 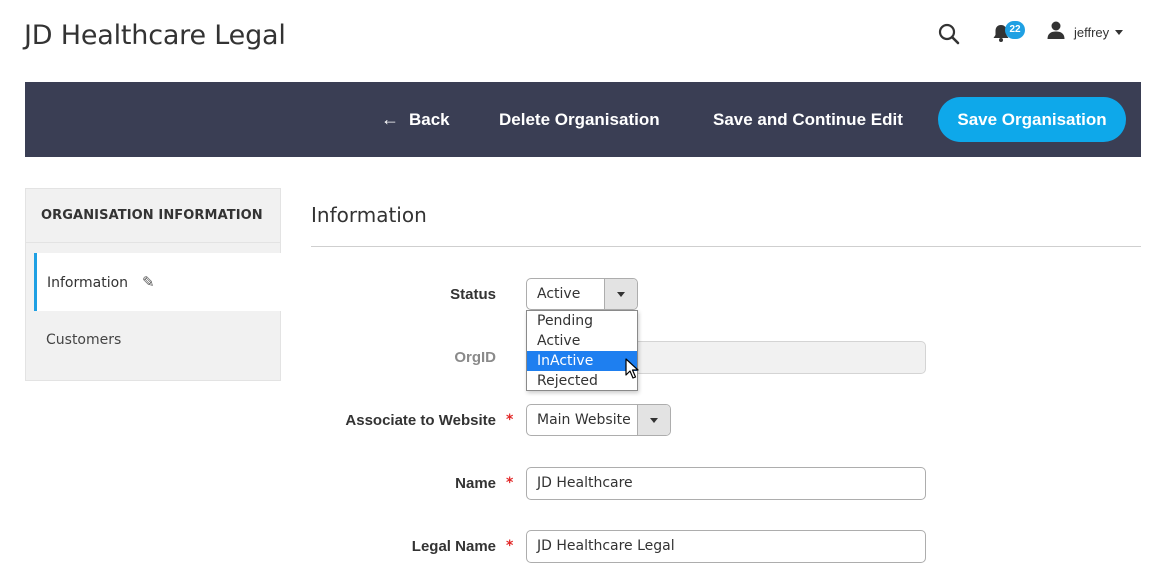 I want to click on arrow-left-icon: ←, so click(x=390, y=119).